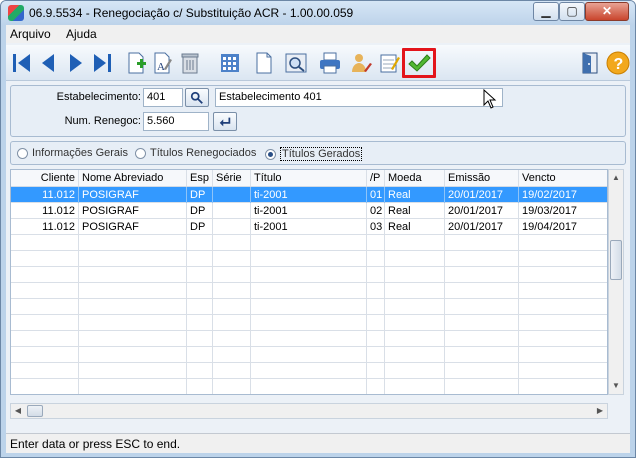  What do you see at coordinates (230, 63) in the screenshot?
I see `calendar-grid-icon` at bounding box center [230, 63].